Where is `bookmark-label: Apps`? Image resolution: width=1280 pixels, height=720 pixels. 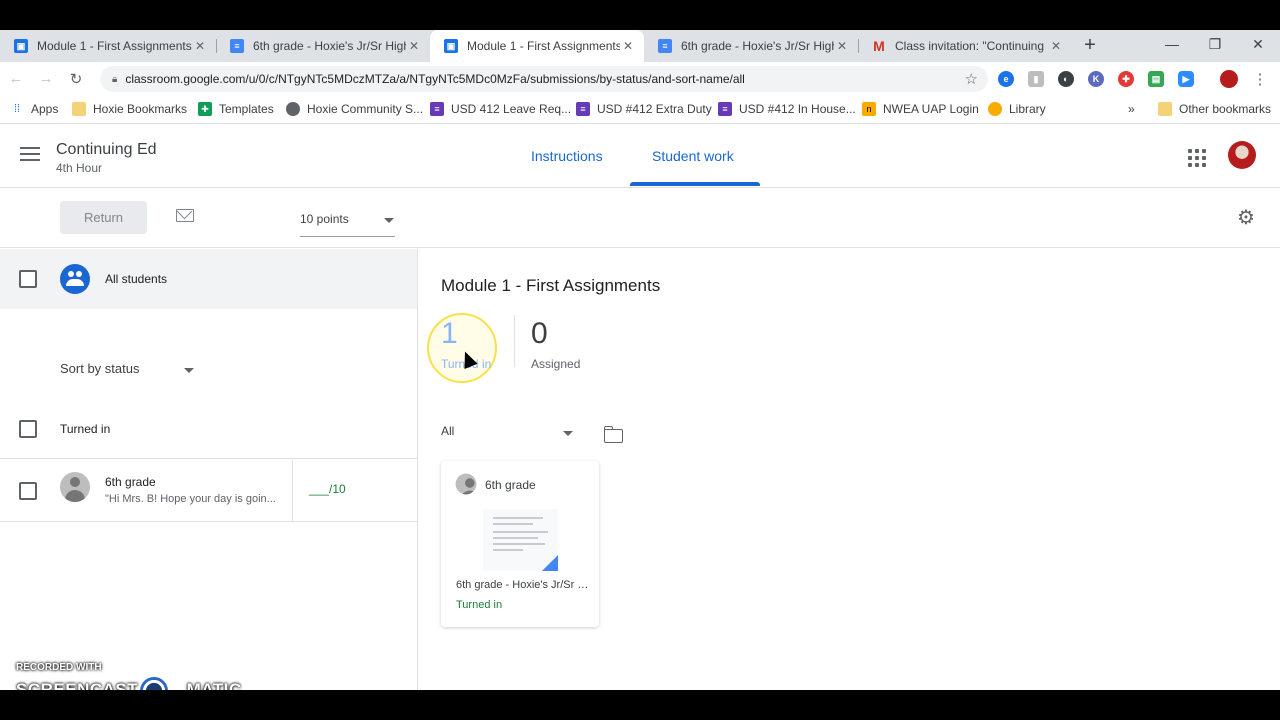 bookmark-label: Apps is located at coordinates (45, 109).